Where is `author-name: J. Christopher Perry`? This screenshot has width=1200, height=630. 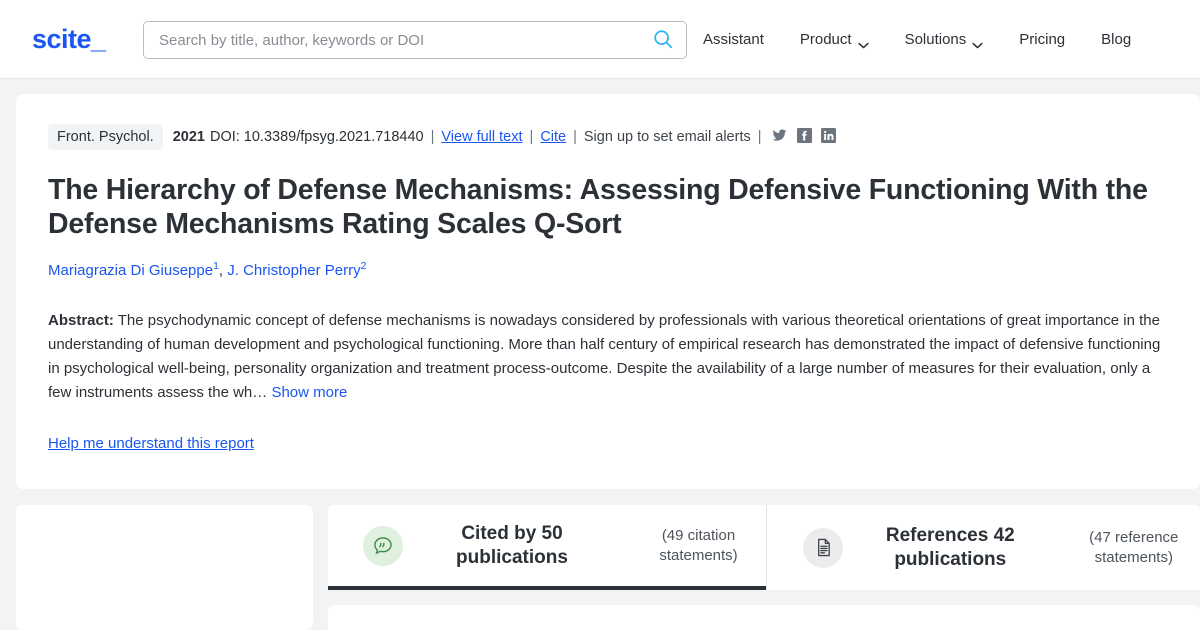
author-name: J. Christopher Perry is located at coordinates (294, 271).